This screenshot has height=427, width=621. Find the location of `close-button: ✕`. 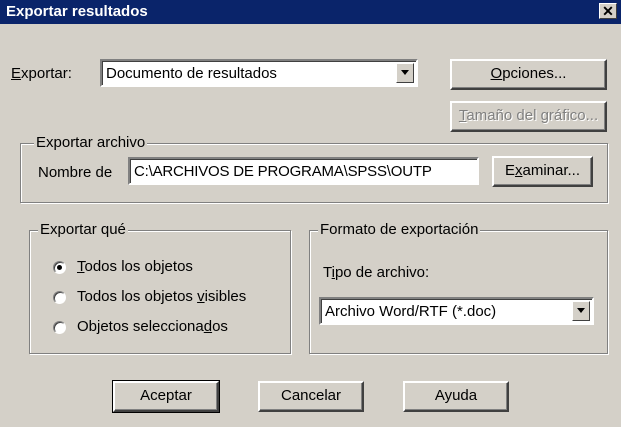

close-button: ✕ is located at coordinates (608, 11).